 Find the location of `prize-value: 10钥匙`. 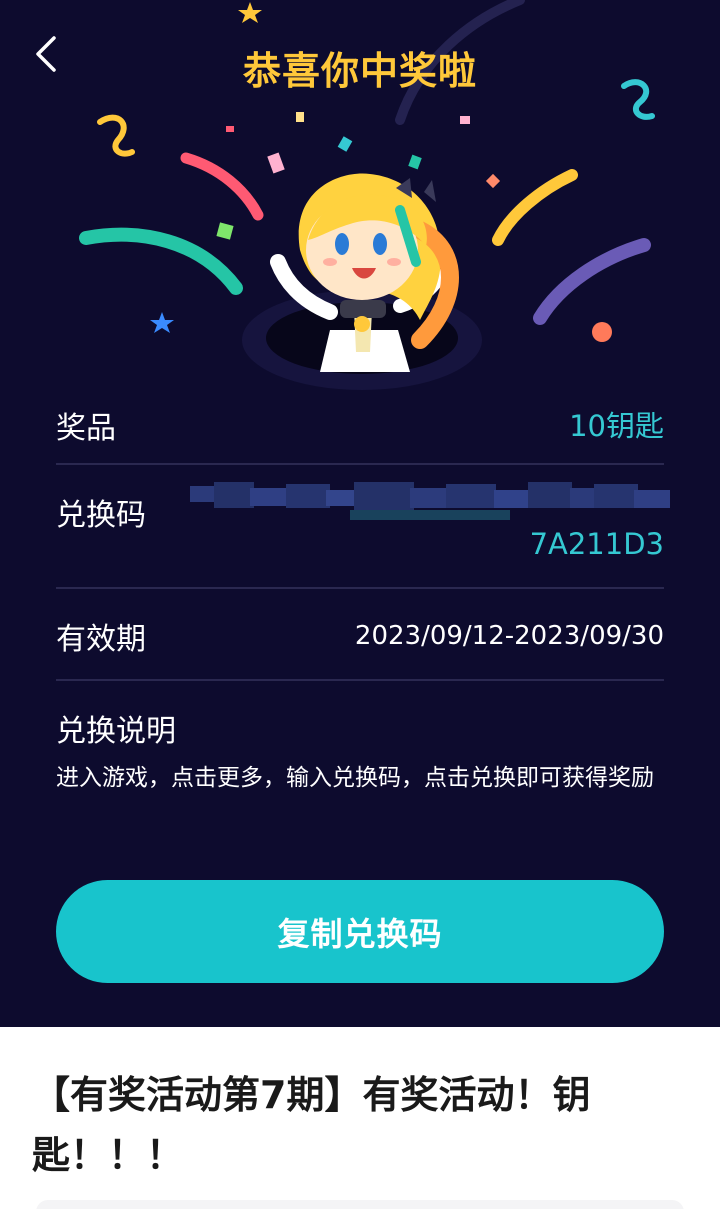

prize-value: 10钥匙 is located at coordinates (616, 426).